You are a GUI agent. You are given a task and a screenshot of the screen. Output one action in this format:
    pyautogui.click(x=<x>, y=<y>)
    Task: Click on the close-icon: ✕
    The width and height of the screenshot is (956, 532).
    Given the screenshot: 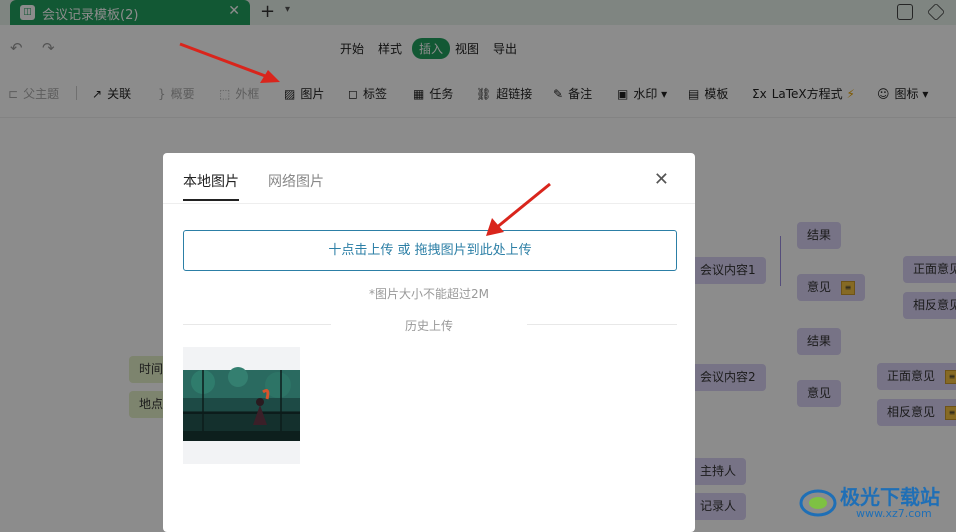 What is the action you would take?
    pyautogui.click(x=661, y=179)
    